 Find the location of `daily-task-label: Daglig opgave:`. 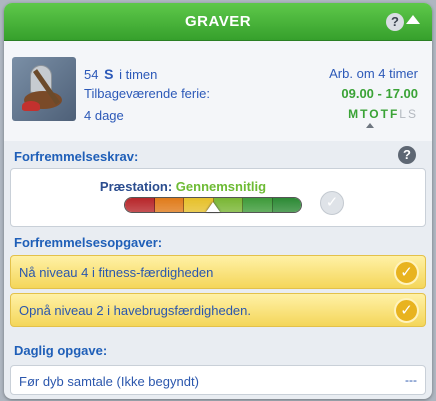

daily-task-label: Daglig opgave: is located at coordinates (61, 350).